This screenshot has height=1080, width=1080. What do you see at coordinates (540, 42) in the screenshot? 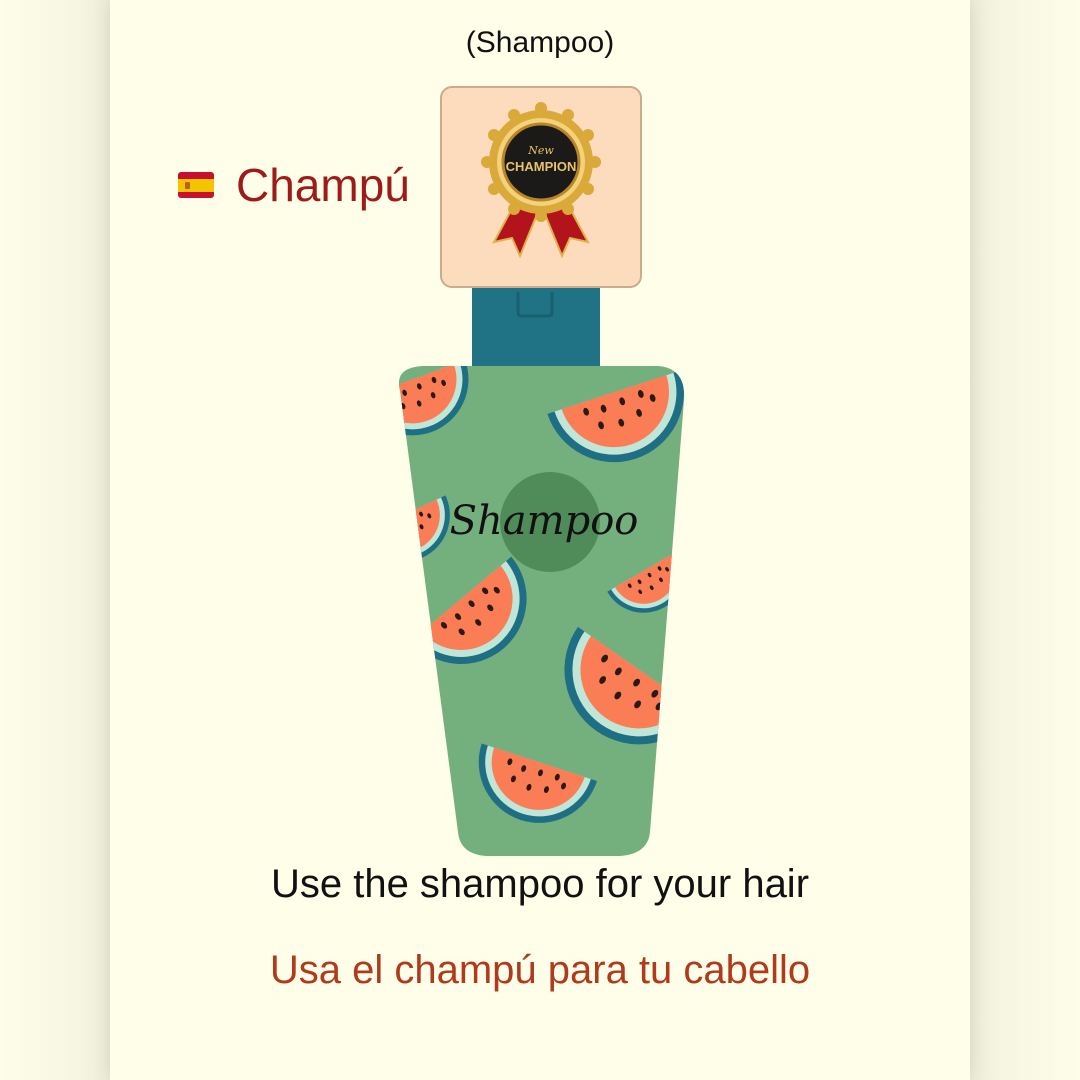
I see `english-word: (Shampoo)` at bounding box center [540, 42].